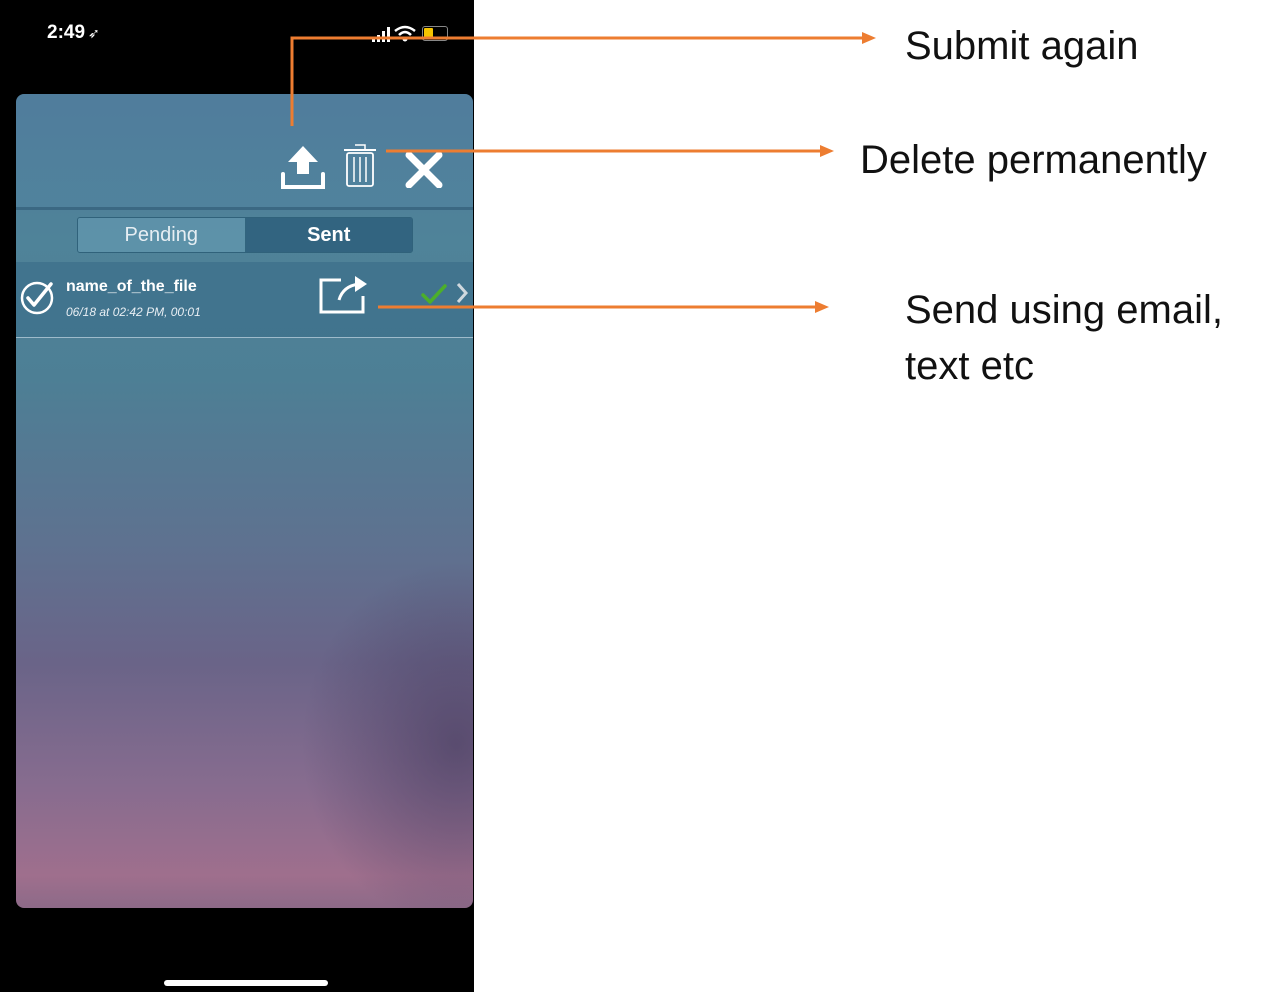 This screenshot has height=992, width=1266. What do you see at coordinates (381, 34) in the screenshot?
I see `signal-icon` at bounding box center [381, 34].